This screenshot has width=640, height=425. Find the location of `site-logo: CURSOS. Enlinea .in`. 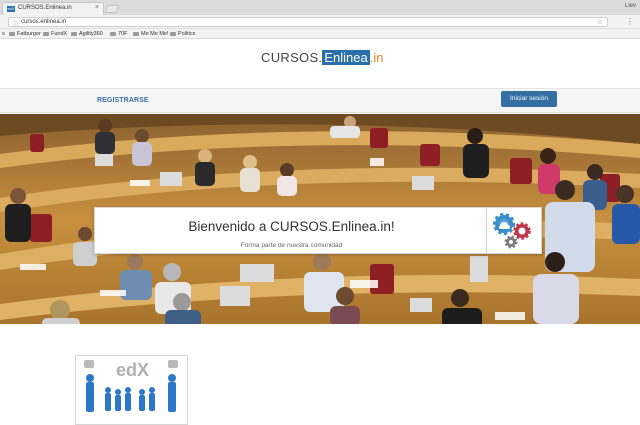

site-logo: CURSOS. Enlinea .in is located at coordinates (322, 58).